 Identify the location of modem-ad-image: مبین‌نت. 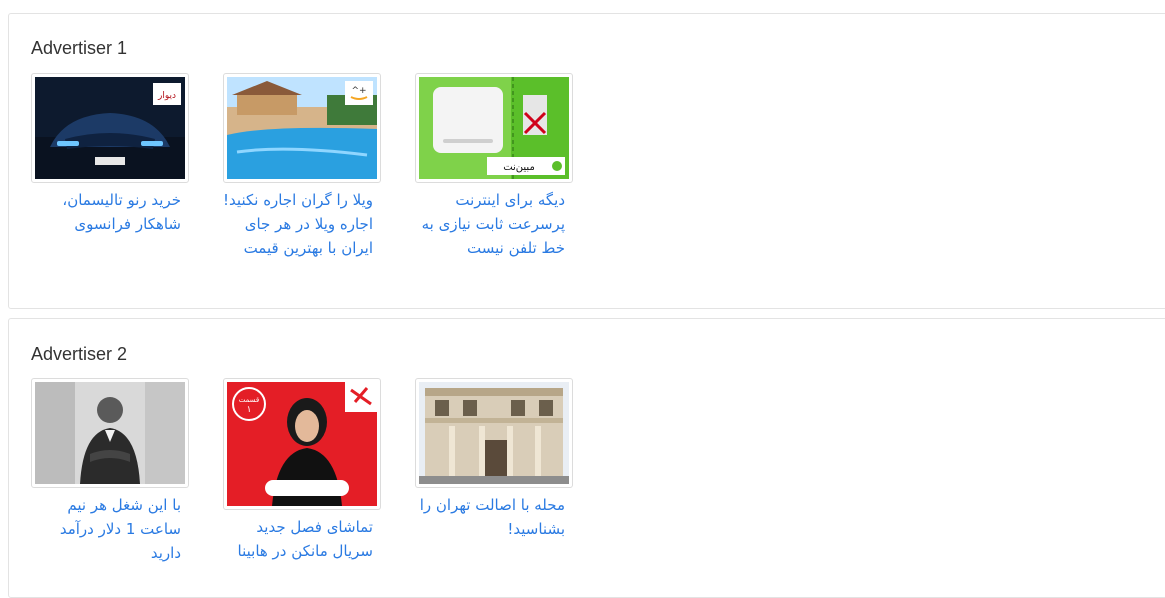
(494, 128).